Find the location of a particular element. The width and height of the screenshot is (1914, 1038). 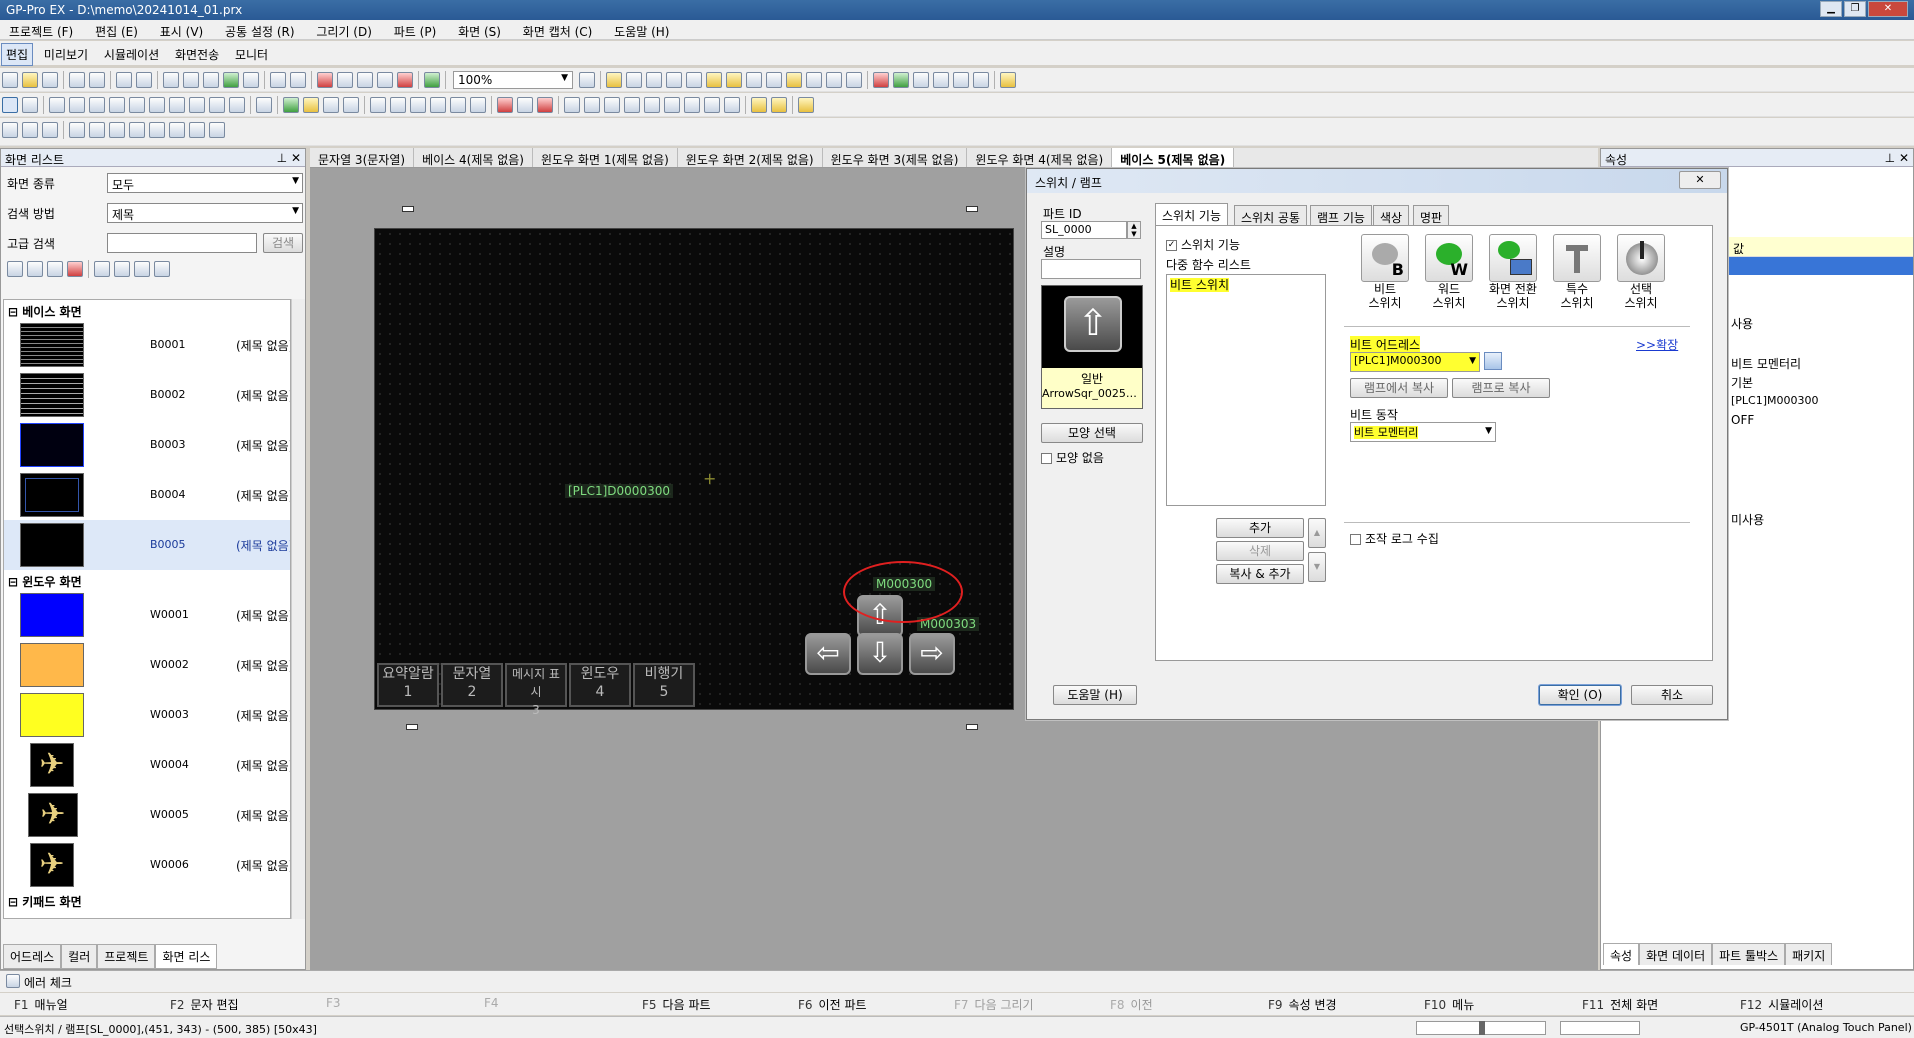

mode-transfer-button: 화면전송 is located at coordinates (197, 54).